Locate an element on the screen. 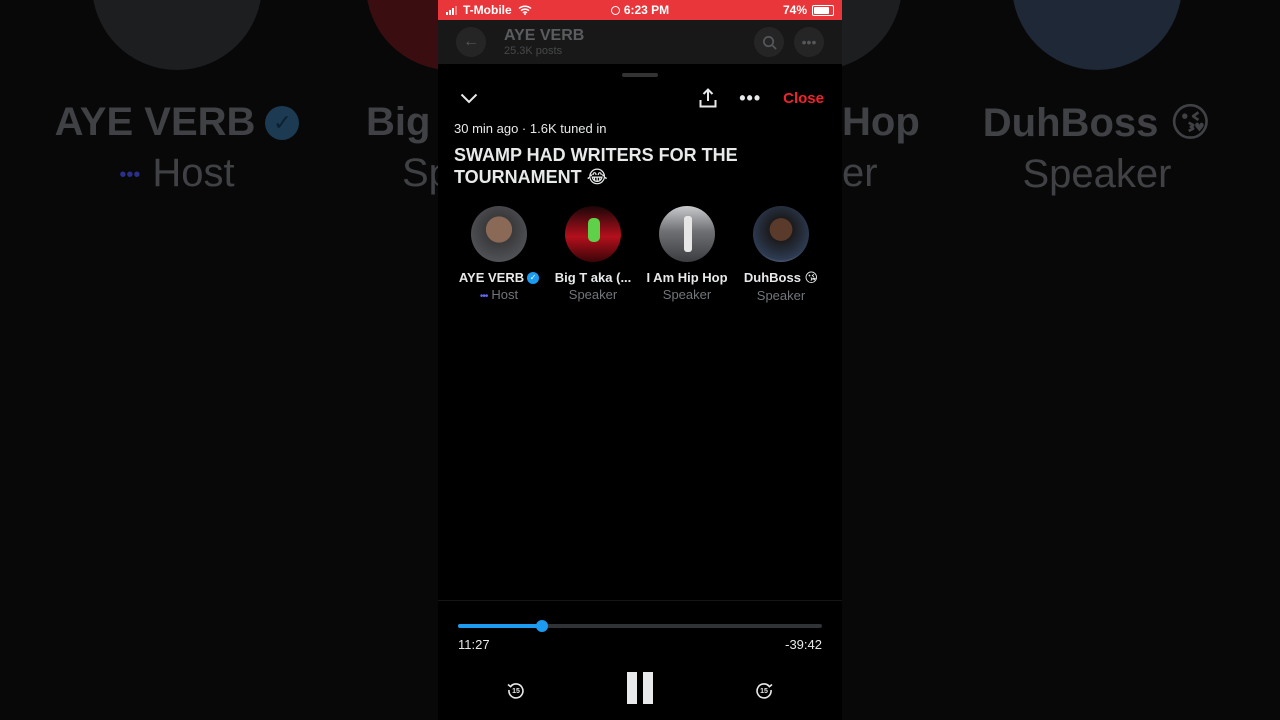 Image resolution: width=1280 pixels, height=720 pixels. battery-icon is located at coordinates (823, 10).